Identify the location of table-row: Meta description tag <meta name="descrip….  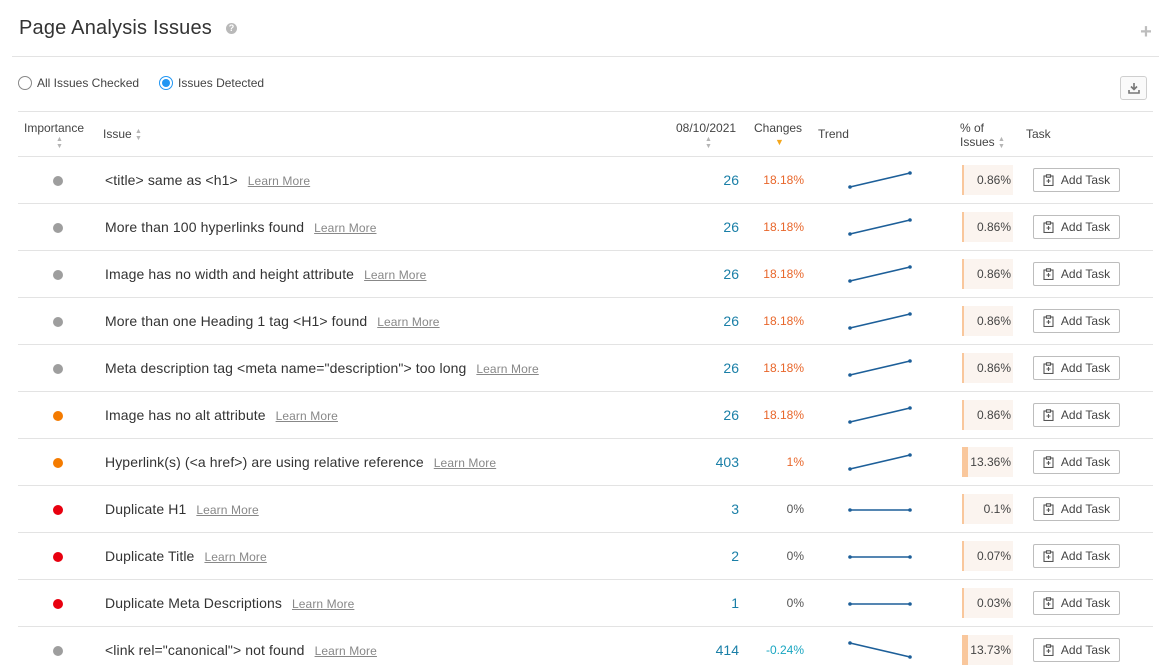
(585, 368).